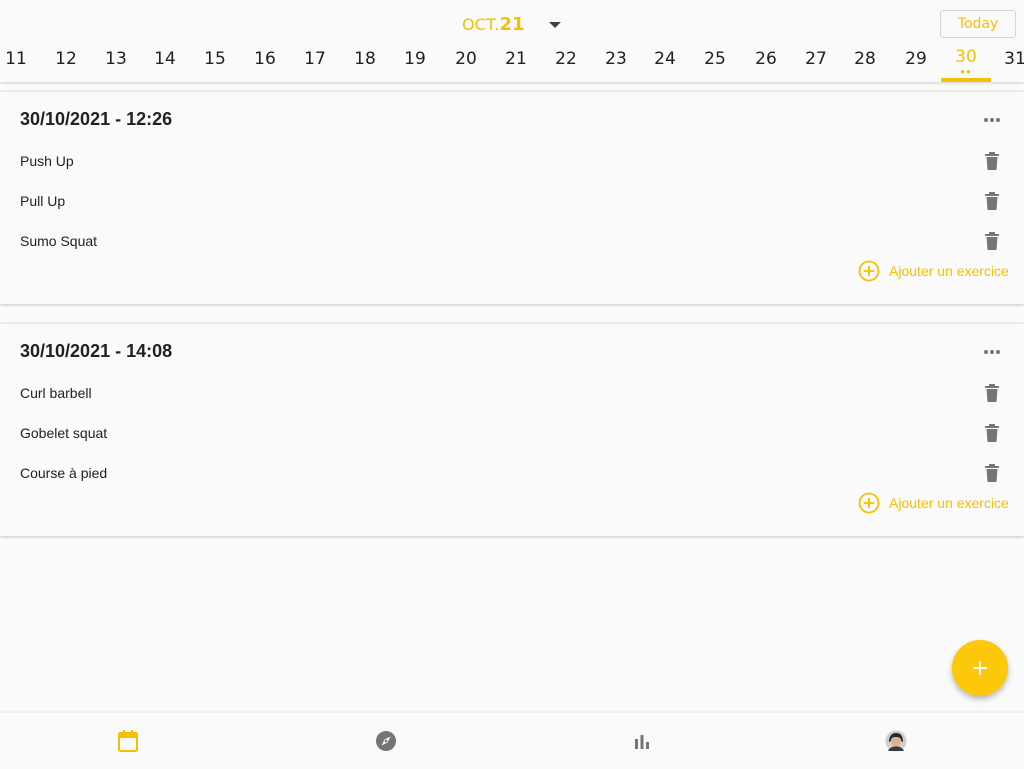 The width and height of the screenshot is (1024, 769). I want to click on day-16: 16, so click(265, 61).